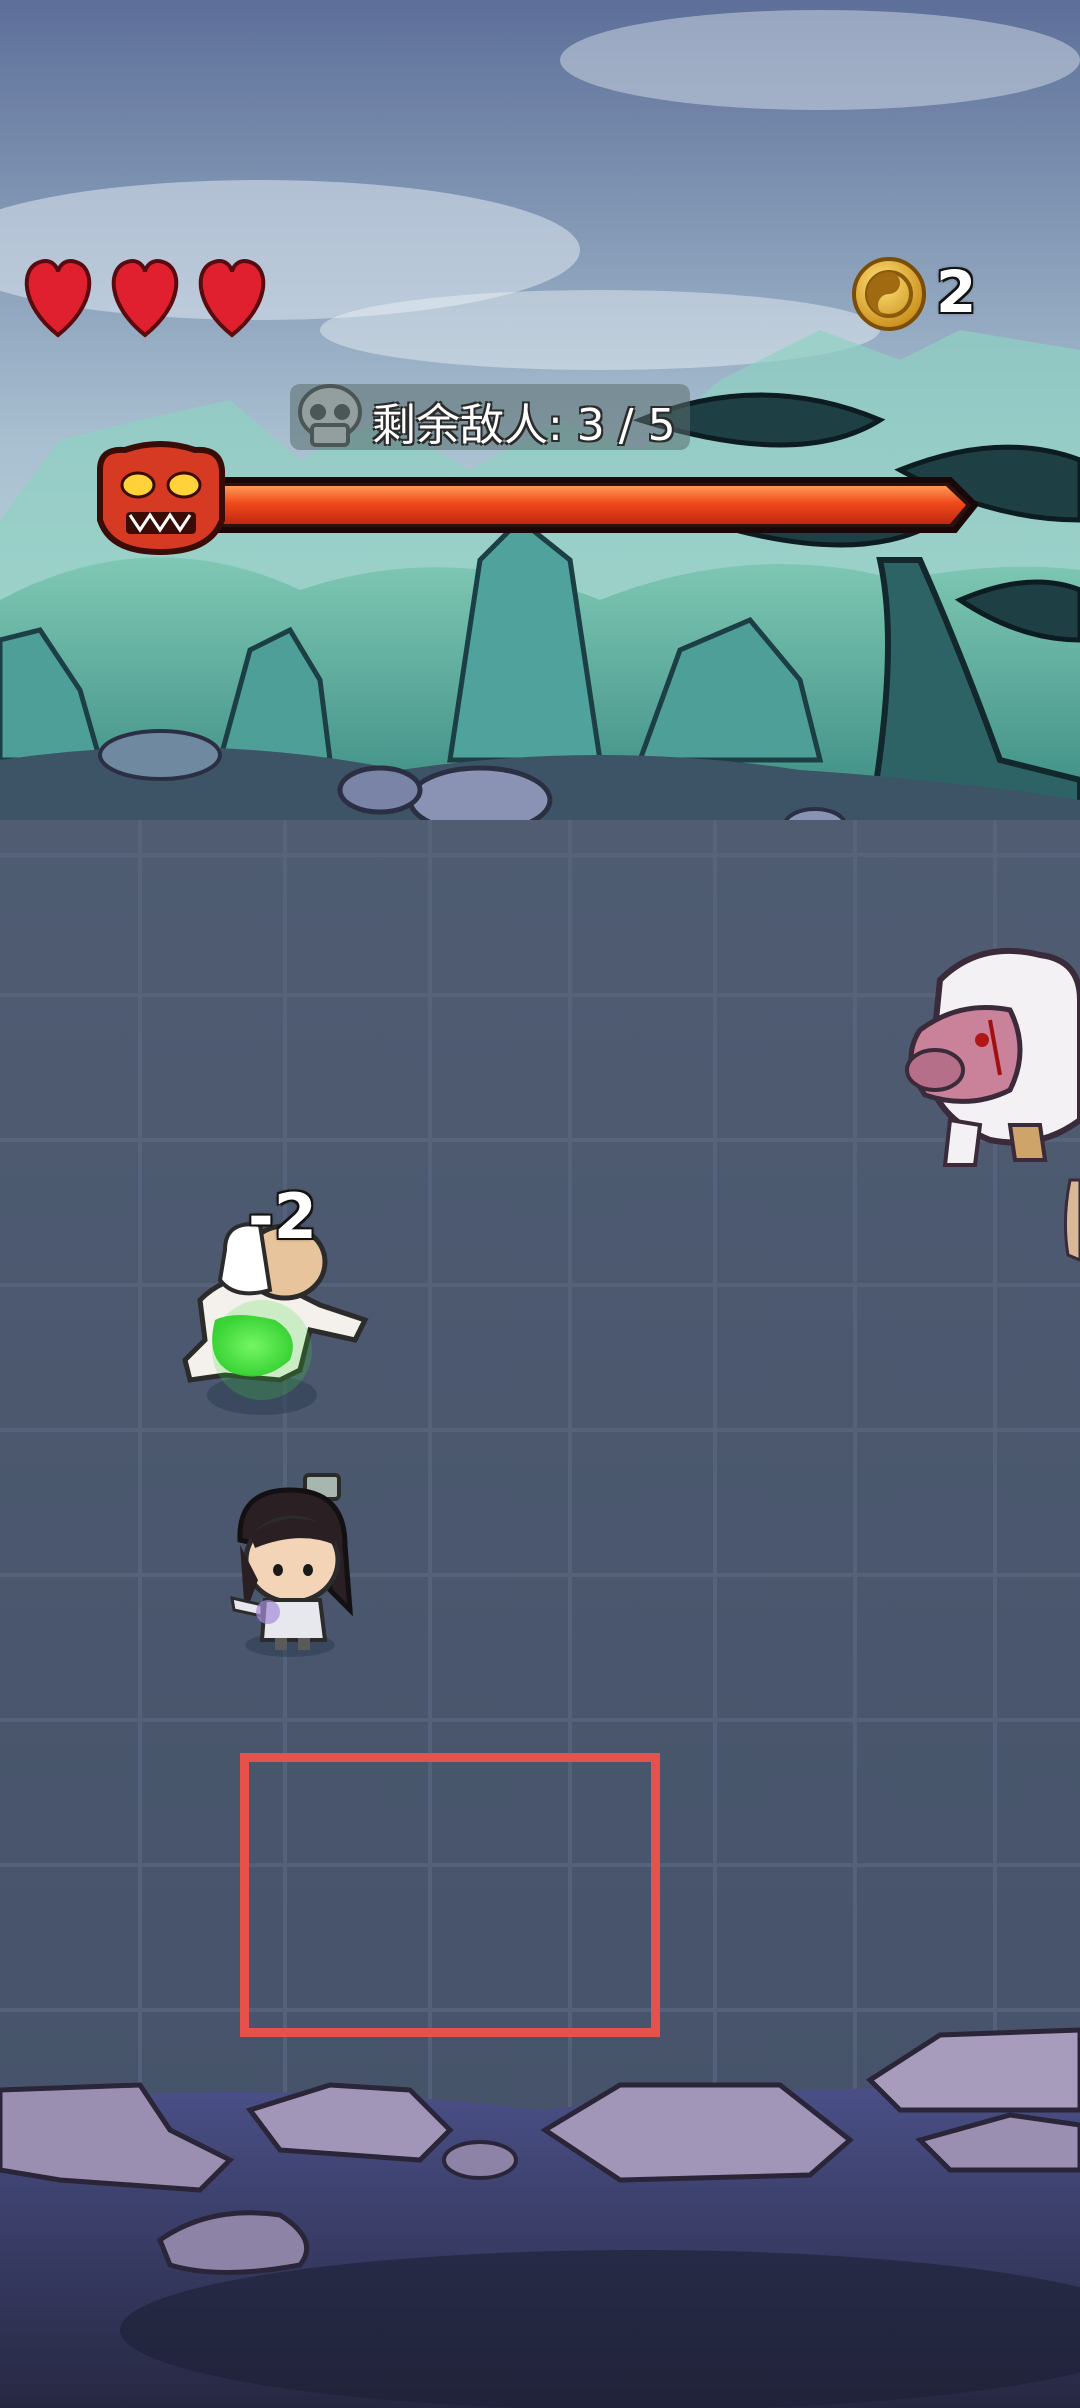 This screenshot has width=1080, height=2408. I want to click on lives-hearts, so click(145, 298).